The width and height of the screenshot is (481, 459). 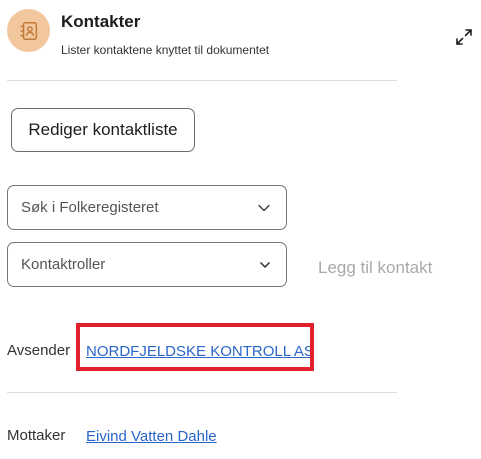 What do you see at coordinates (101, 21) in the screenshot?
I see `panel-title: Kontakter` at bounding box center [101, 21].